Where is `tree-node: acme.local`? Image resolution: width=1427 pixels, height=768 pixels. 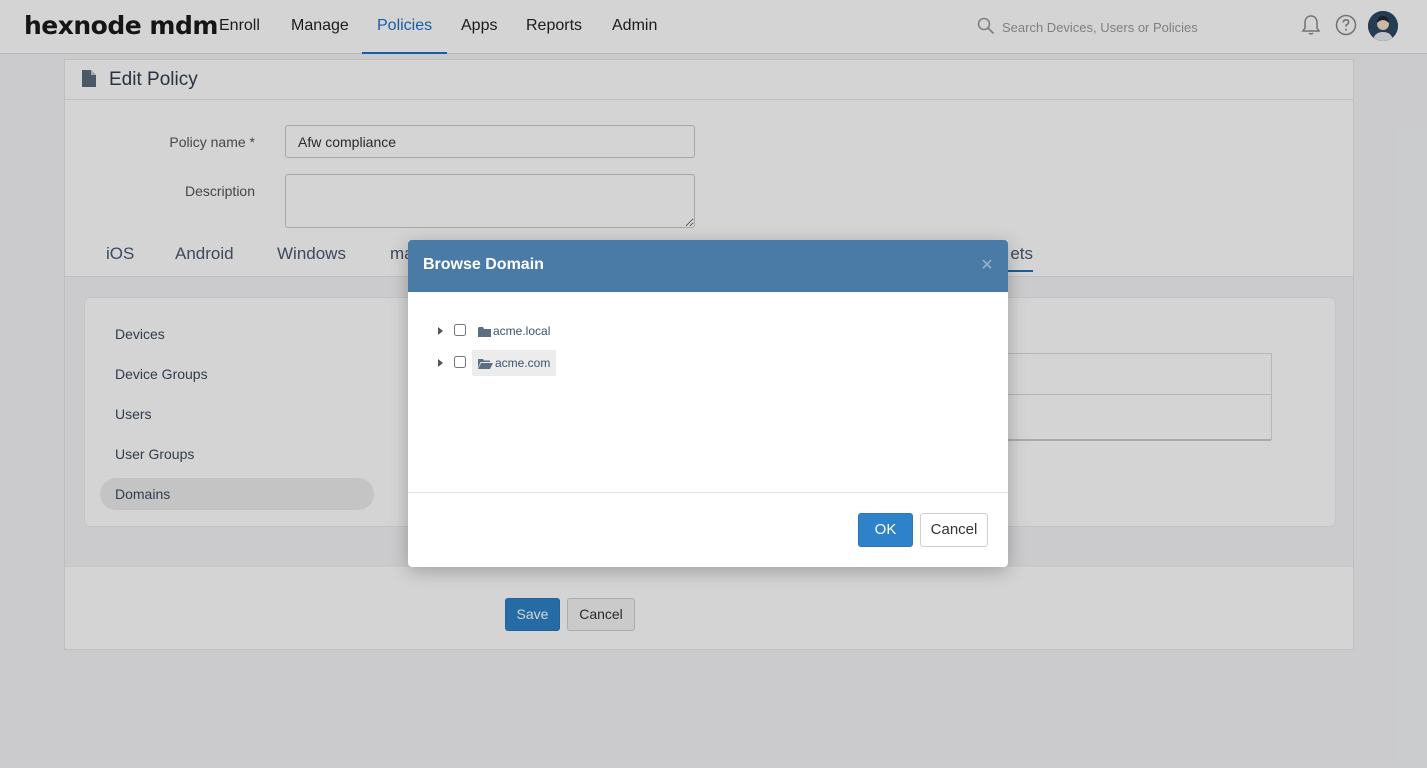
tree-node: acme.local is located at coordinates (514, 331).